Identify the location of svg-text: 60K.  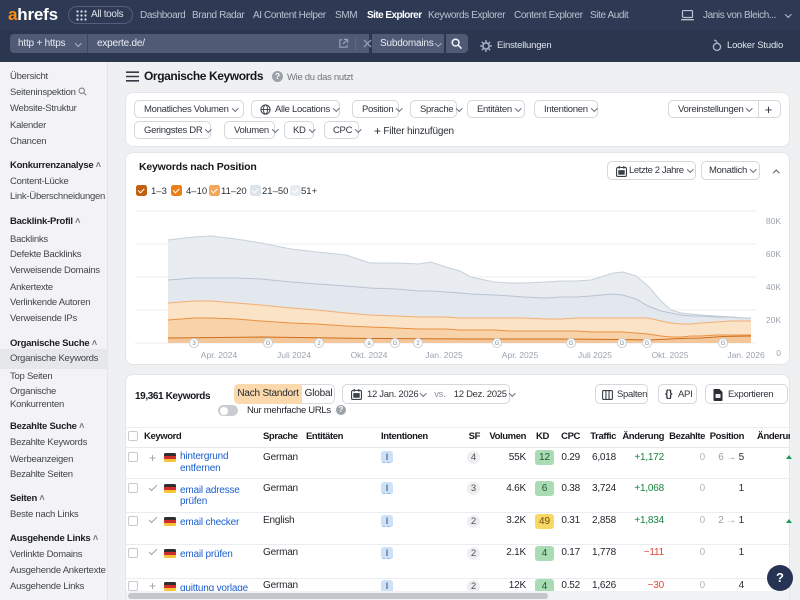
(773, 254).